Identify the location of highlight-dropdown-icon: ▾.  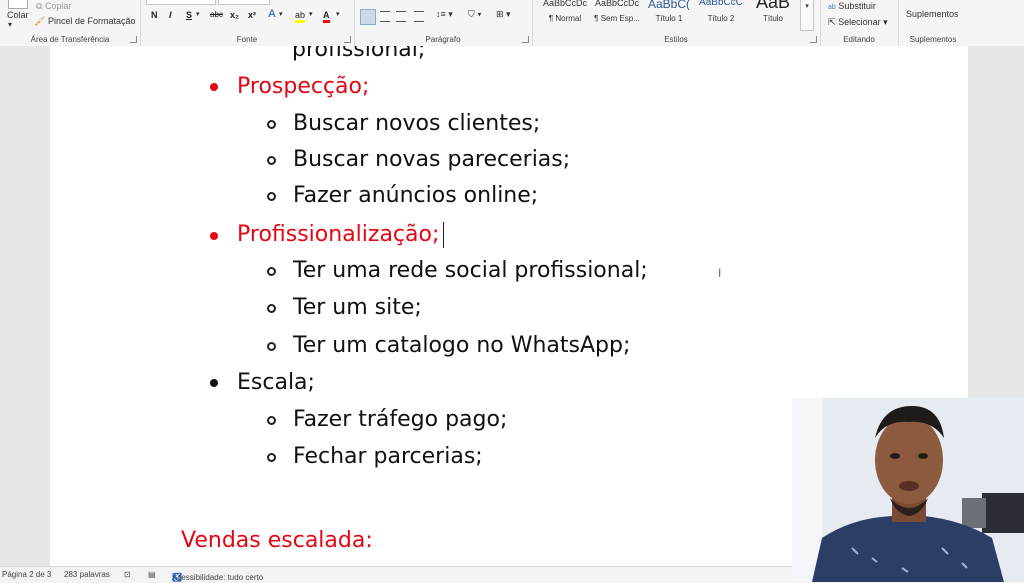
(311, 14).